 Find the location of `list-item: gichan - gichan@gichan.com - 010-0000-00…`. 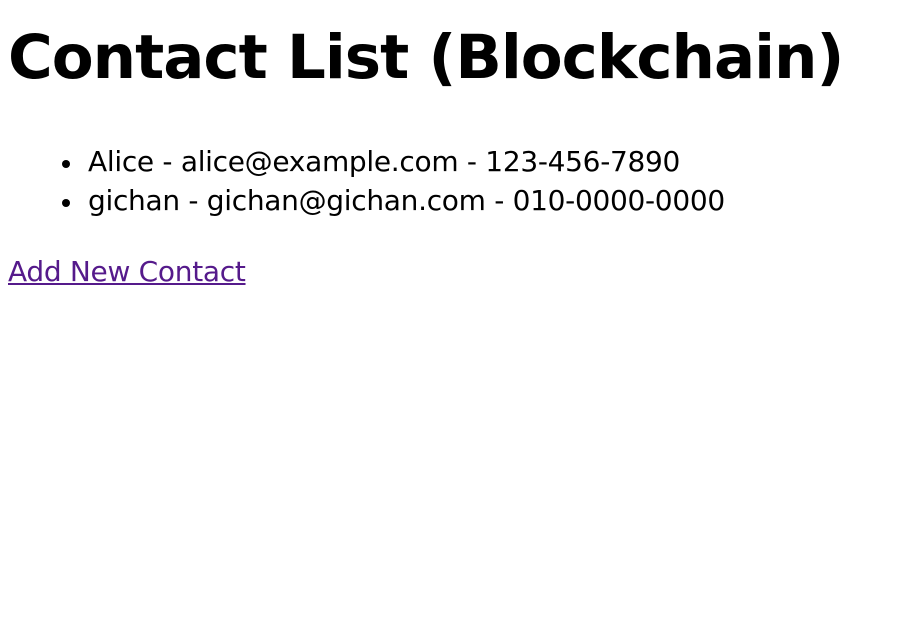

list-item: gichan - gichan@gichan.com - 010-0000-00… is located at coordinates (393, 200).